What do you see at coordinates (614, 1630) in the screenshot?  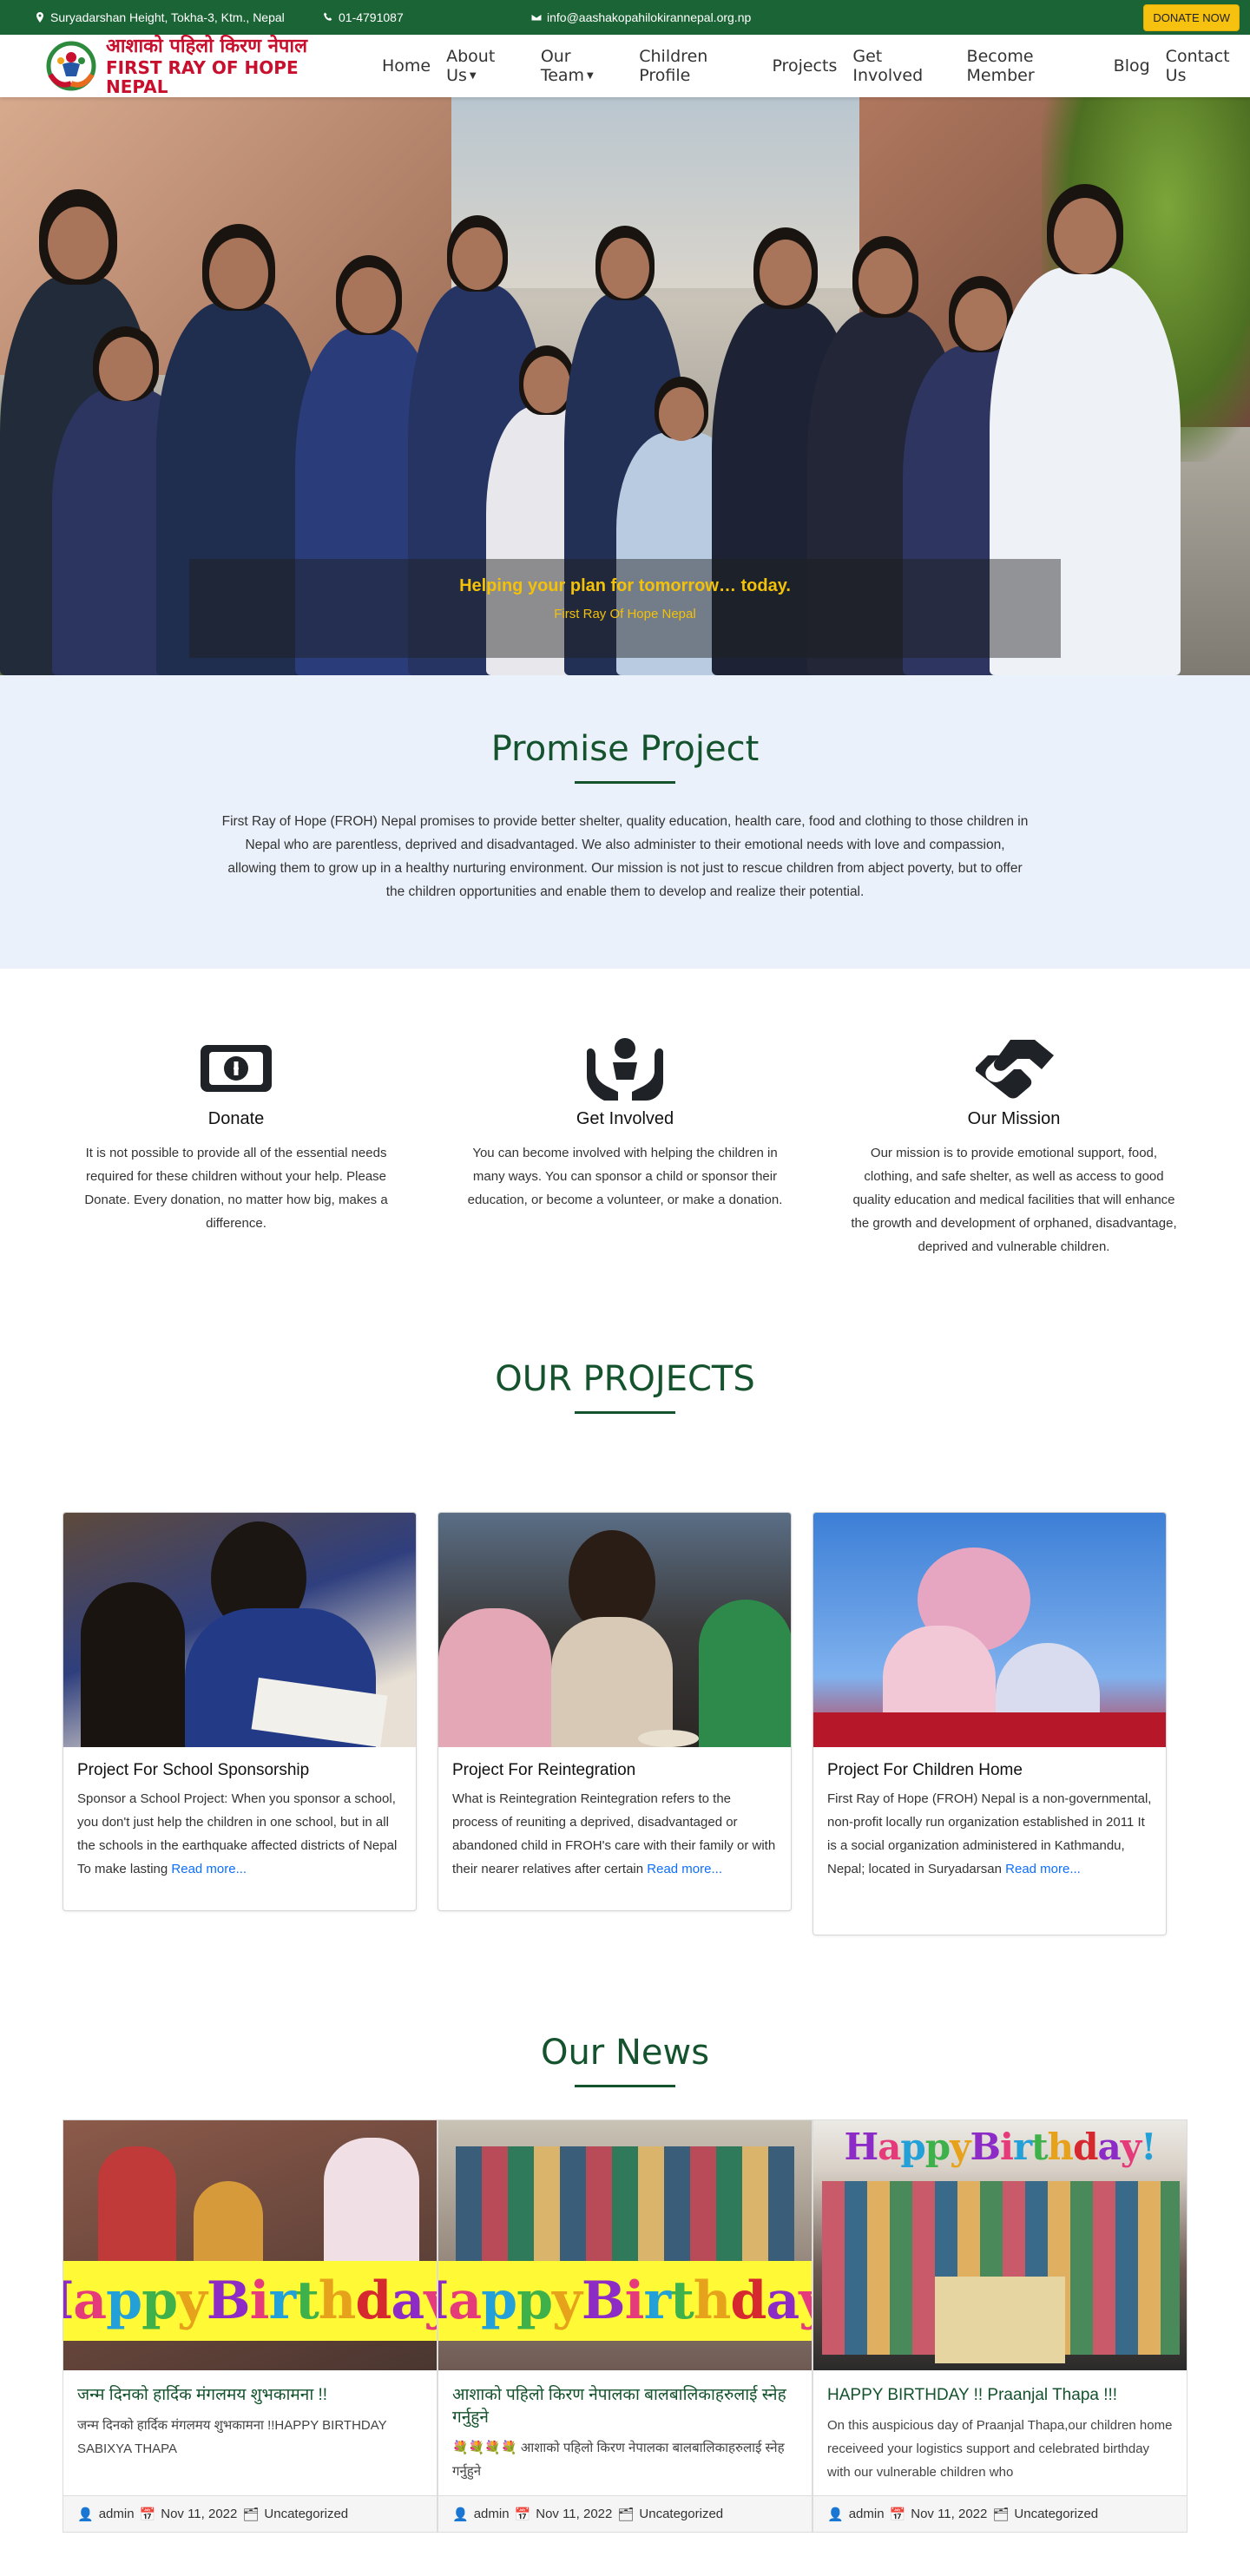 I see `project-image-reintegration` at bounding box center [614, 1630].